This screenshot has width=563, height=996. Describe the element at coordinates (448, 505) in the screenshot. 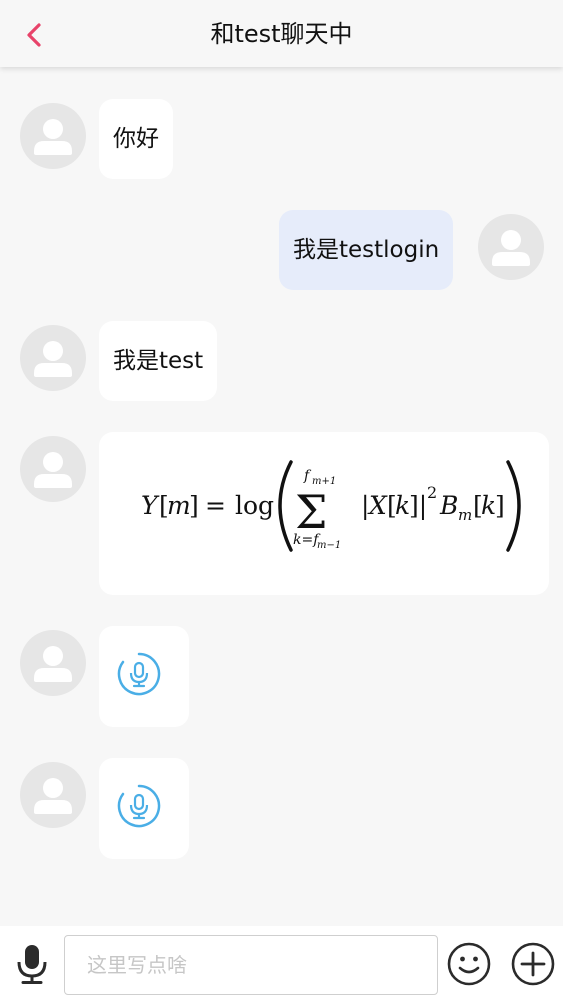

I see `svg-text: B` at that location.